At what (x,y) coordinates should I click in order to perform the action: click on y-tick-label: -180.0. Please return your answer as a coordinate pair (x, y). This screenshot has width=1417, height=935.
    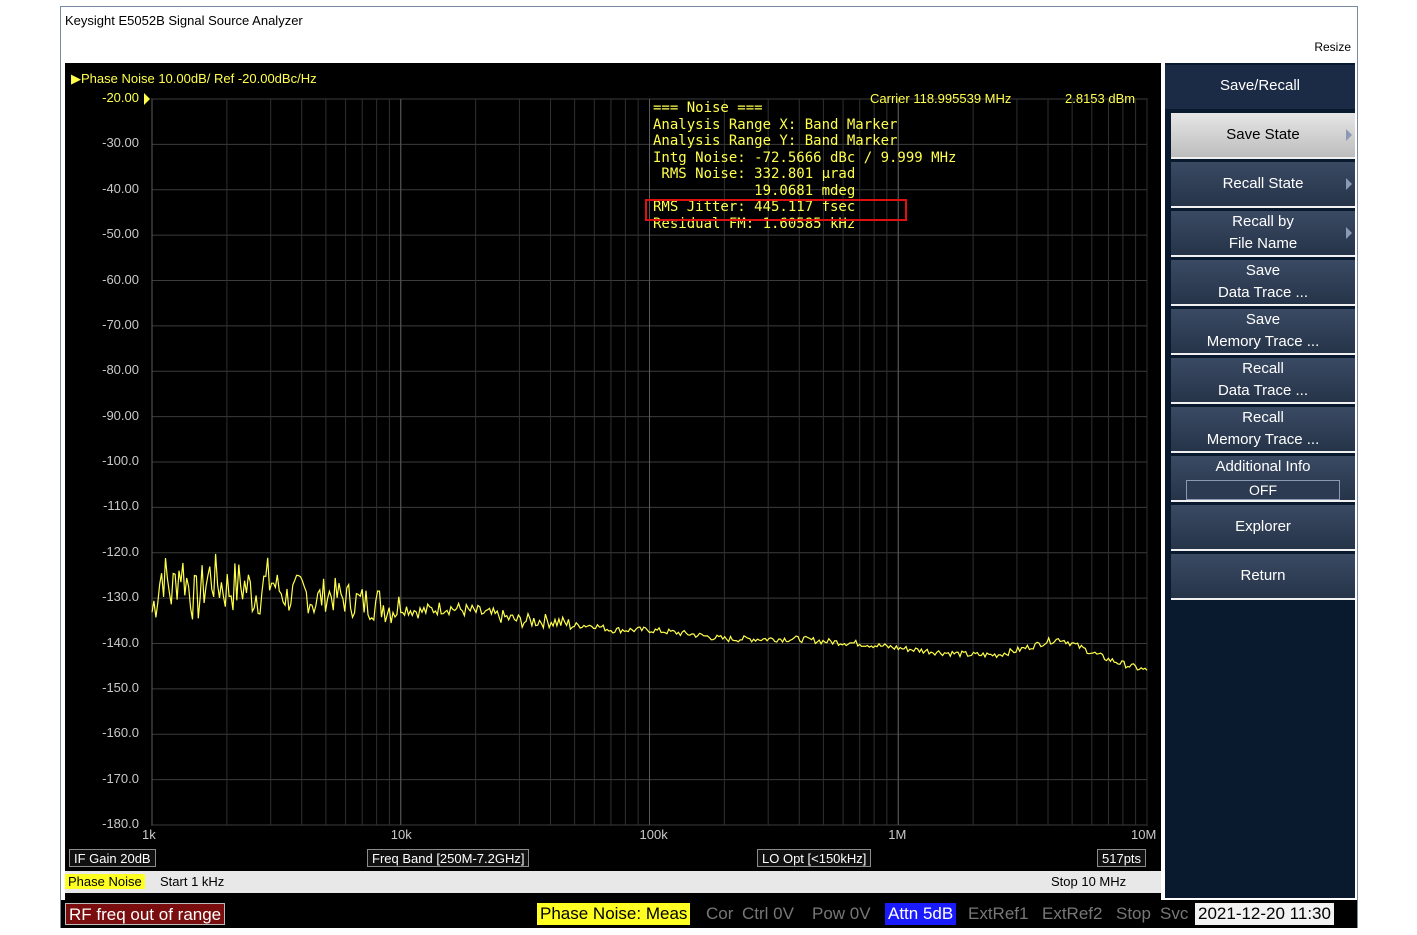
    Looking at the image, I should click on (120, 823).